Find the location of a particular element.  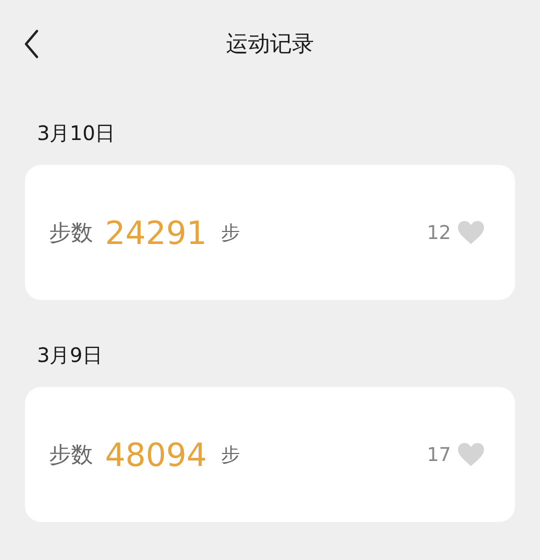

like-count: 12 is located at coordinates (438, 233).